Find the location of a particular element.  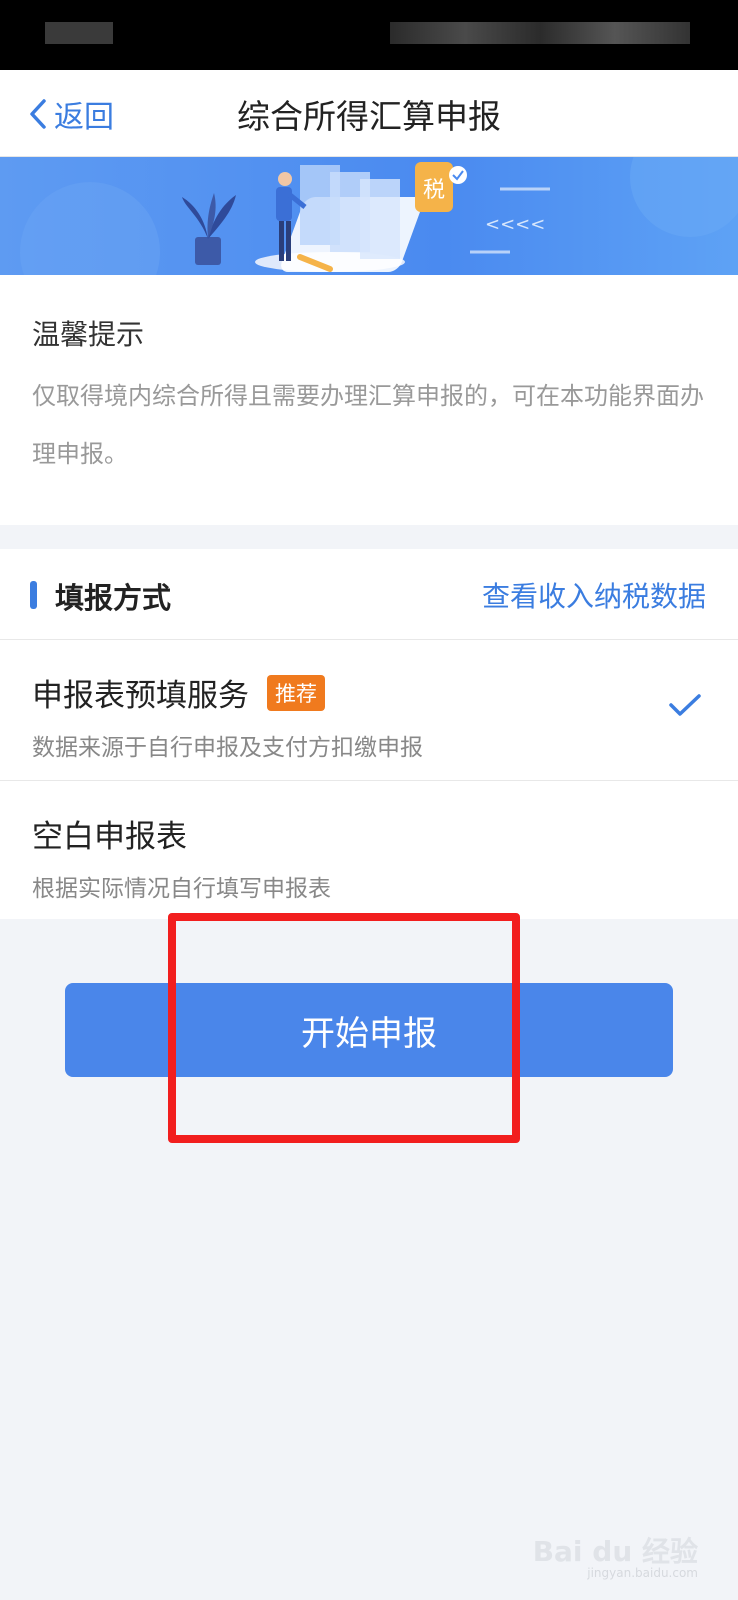

watermark-brand: Bai du 经验 is located at coordinates (615, 1551).